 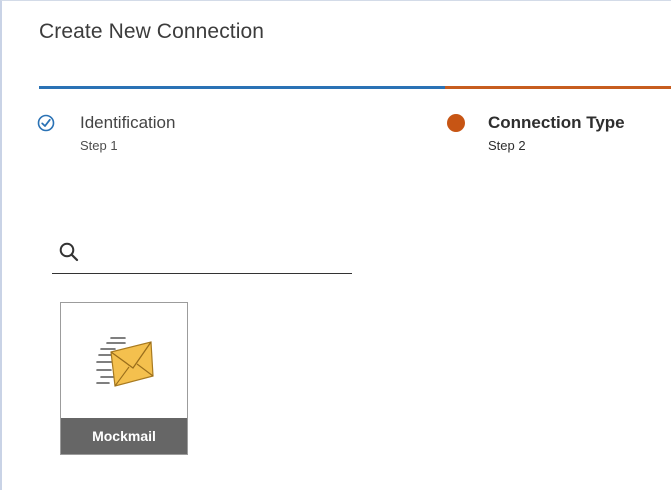 What do you see at coordinates (202, 273) in the screenshot?
I see `search-underline` at bounding box center [202, 273].